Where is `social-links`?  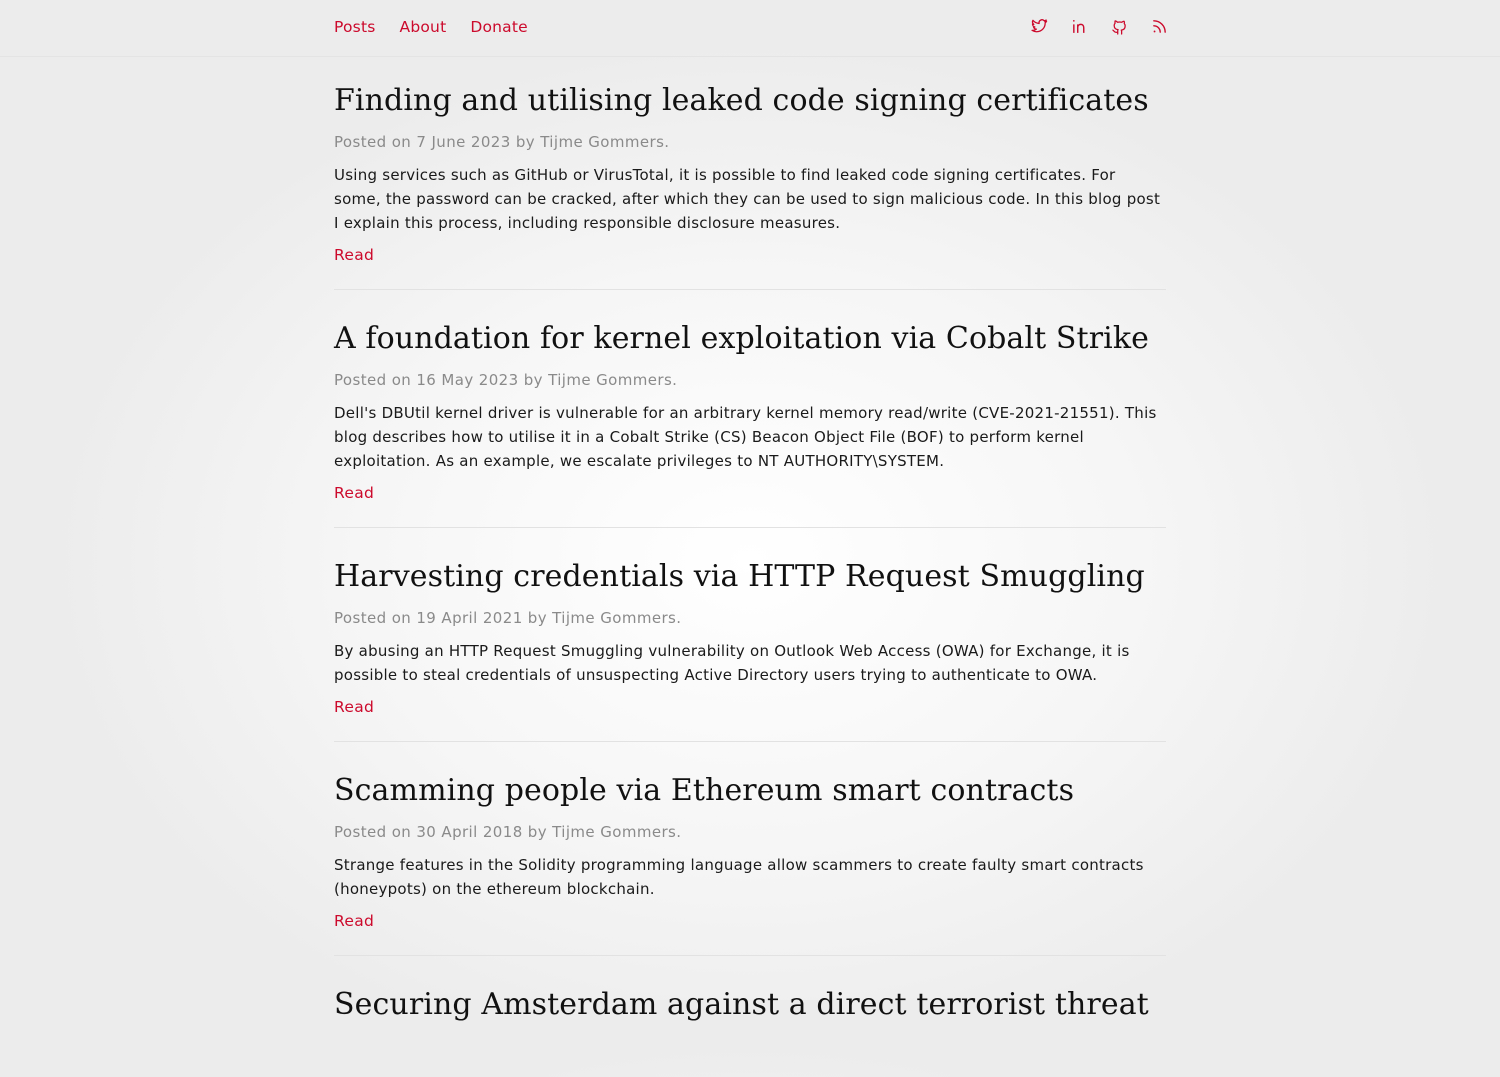
social-links is located at coordinates (1099, 26).